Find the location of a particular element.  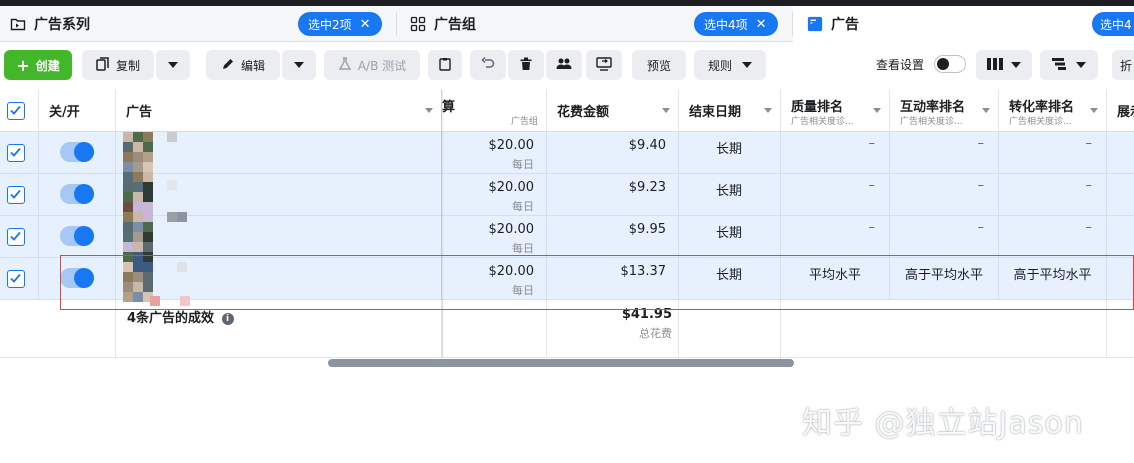

tab-ads-label: 广告 is located at coordinates (845, 25).